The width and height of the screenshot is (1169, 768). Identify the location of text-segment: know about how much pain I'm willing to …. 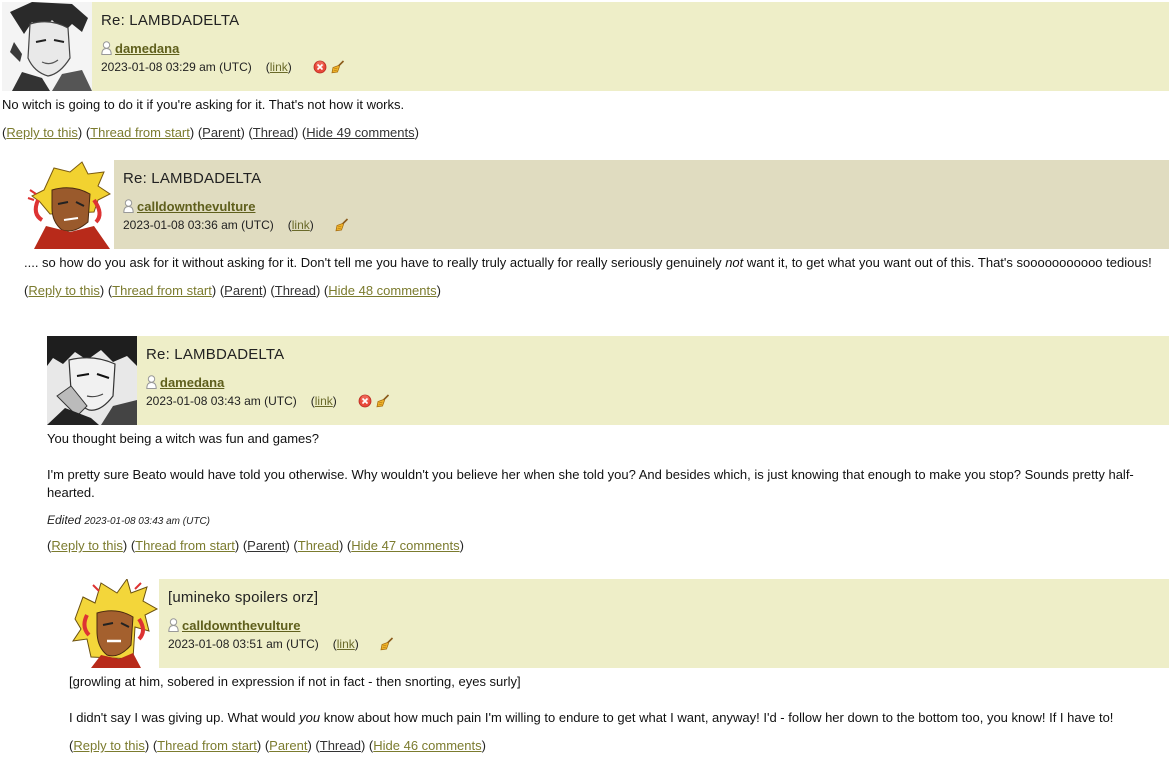
(717, 717).